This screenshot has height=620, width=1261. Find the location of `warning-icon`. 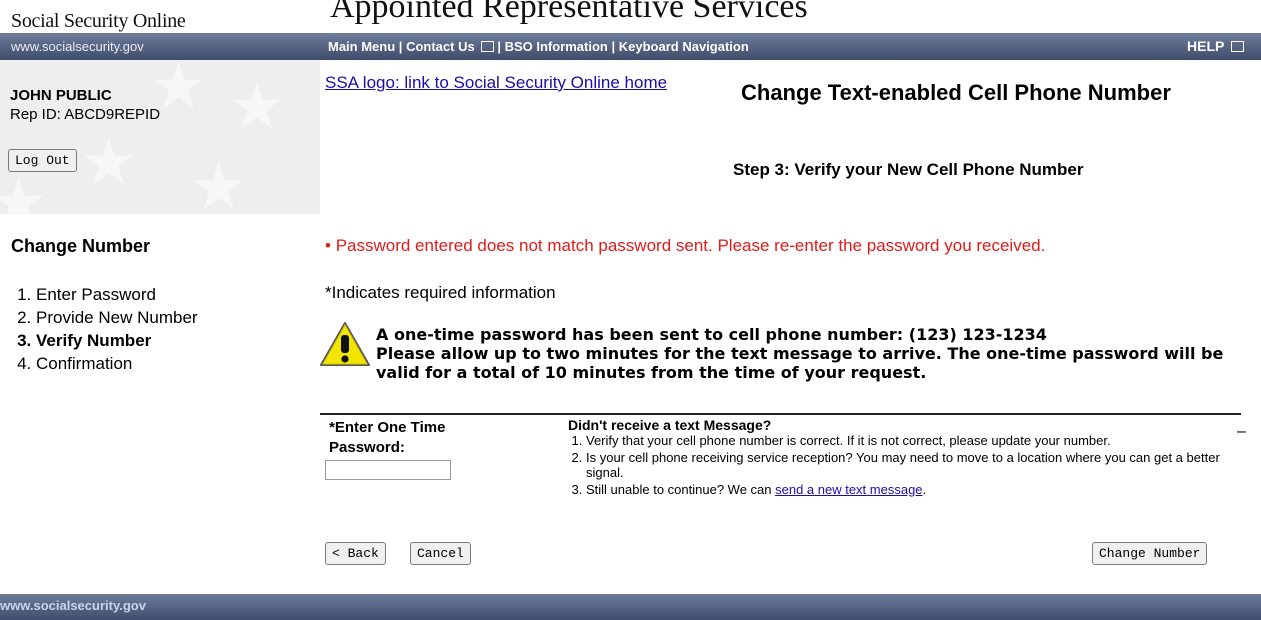

warning-icon is located at coordinates (345, 344).